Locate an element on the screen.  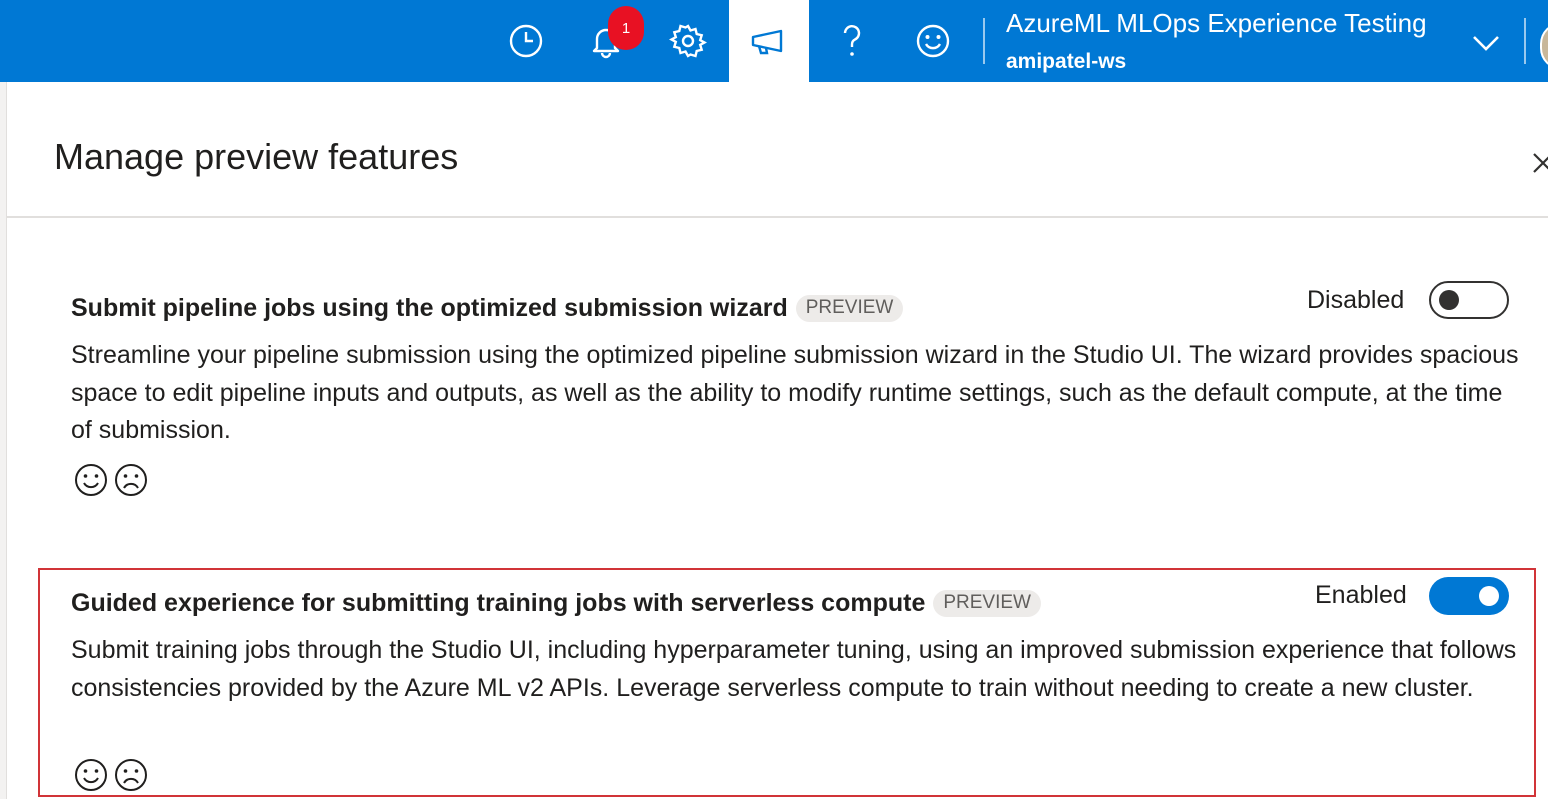
settings-button is located at coordinates (688, 41).